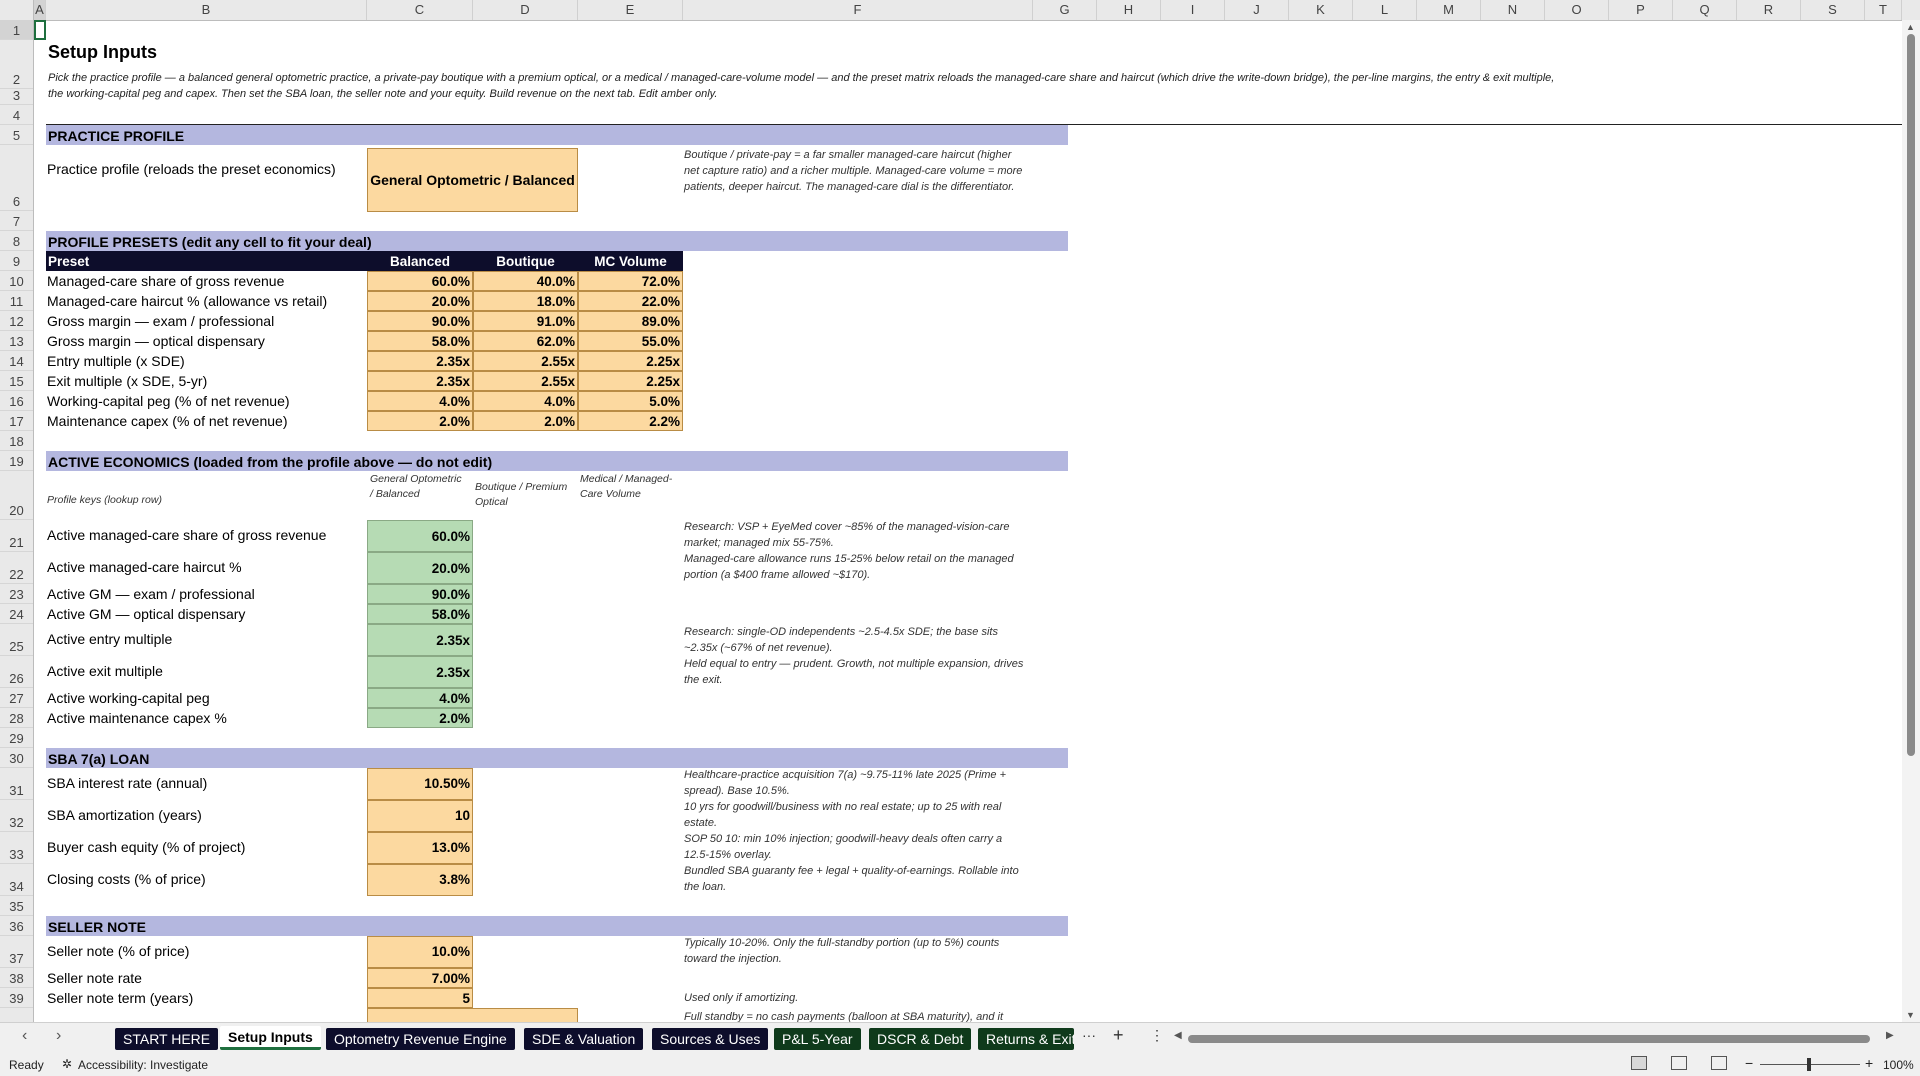 Image resolution: width=1920 pixels, height=1076 pixels. I want to click on preset-balanced-cell: 4.0%, so click(420, 401).